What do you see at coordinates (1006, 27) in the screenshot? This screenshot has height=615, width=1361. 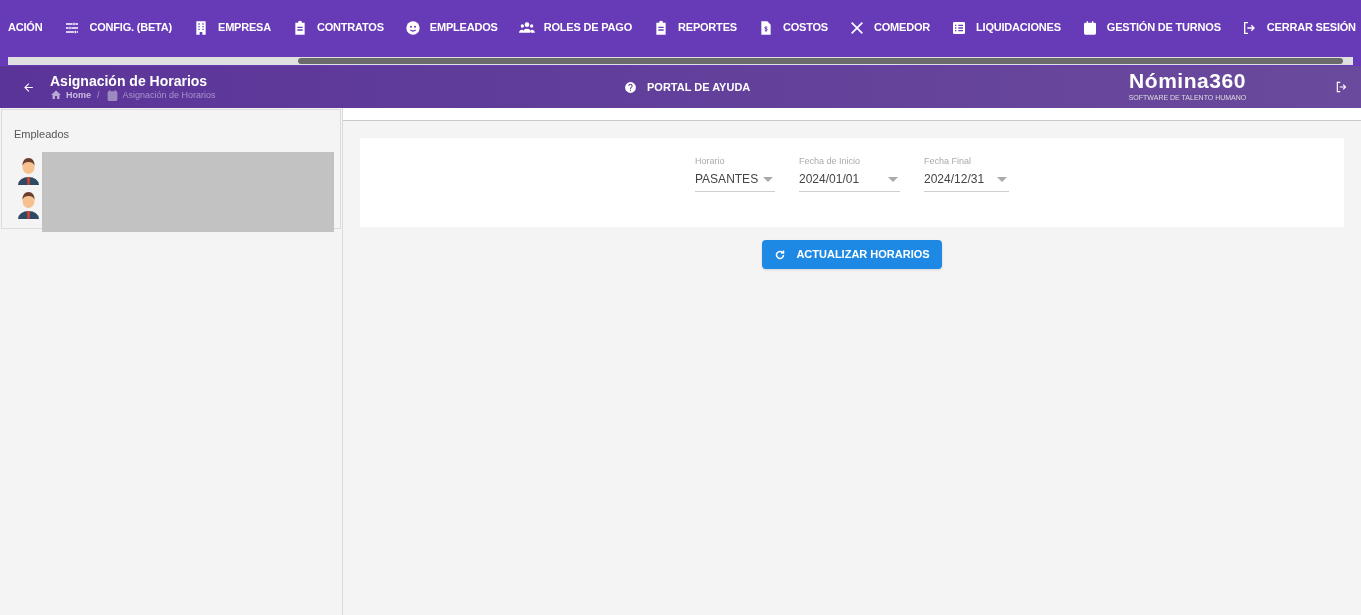 I see `nav-menu-item: LIQUIDACIONES` at bounding box center [1006, 27].